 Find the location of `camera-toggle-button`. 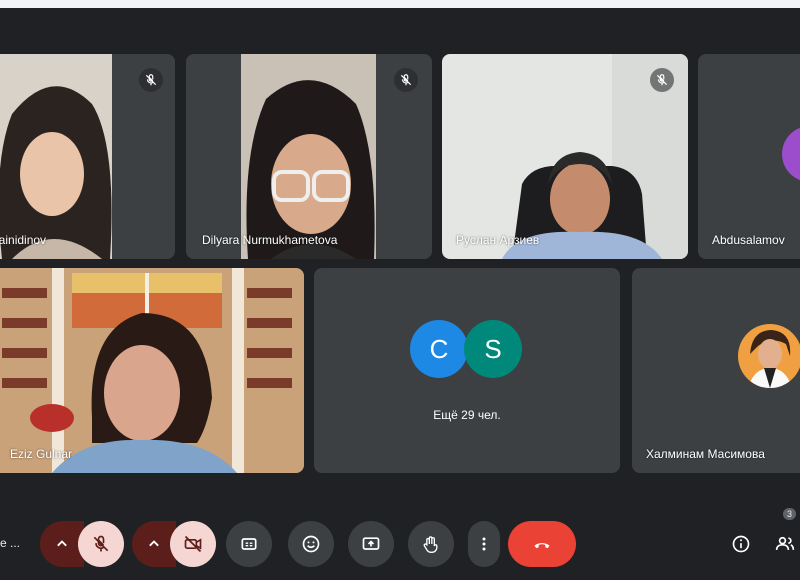

camera-toggle-button is located at coordinates (193, 544).